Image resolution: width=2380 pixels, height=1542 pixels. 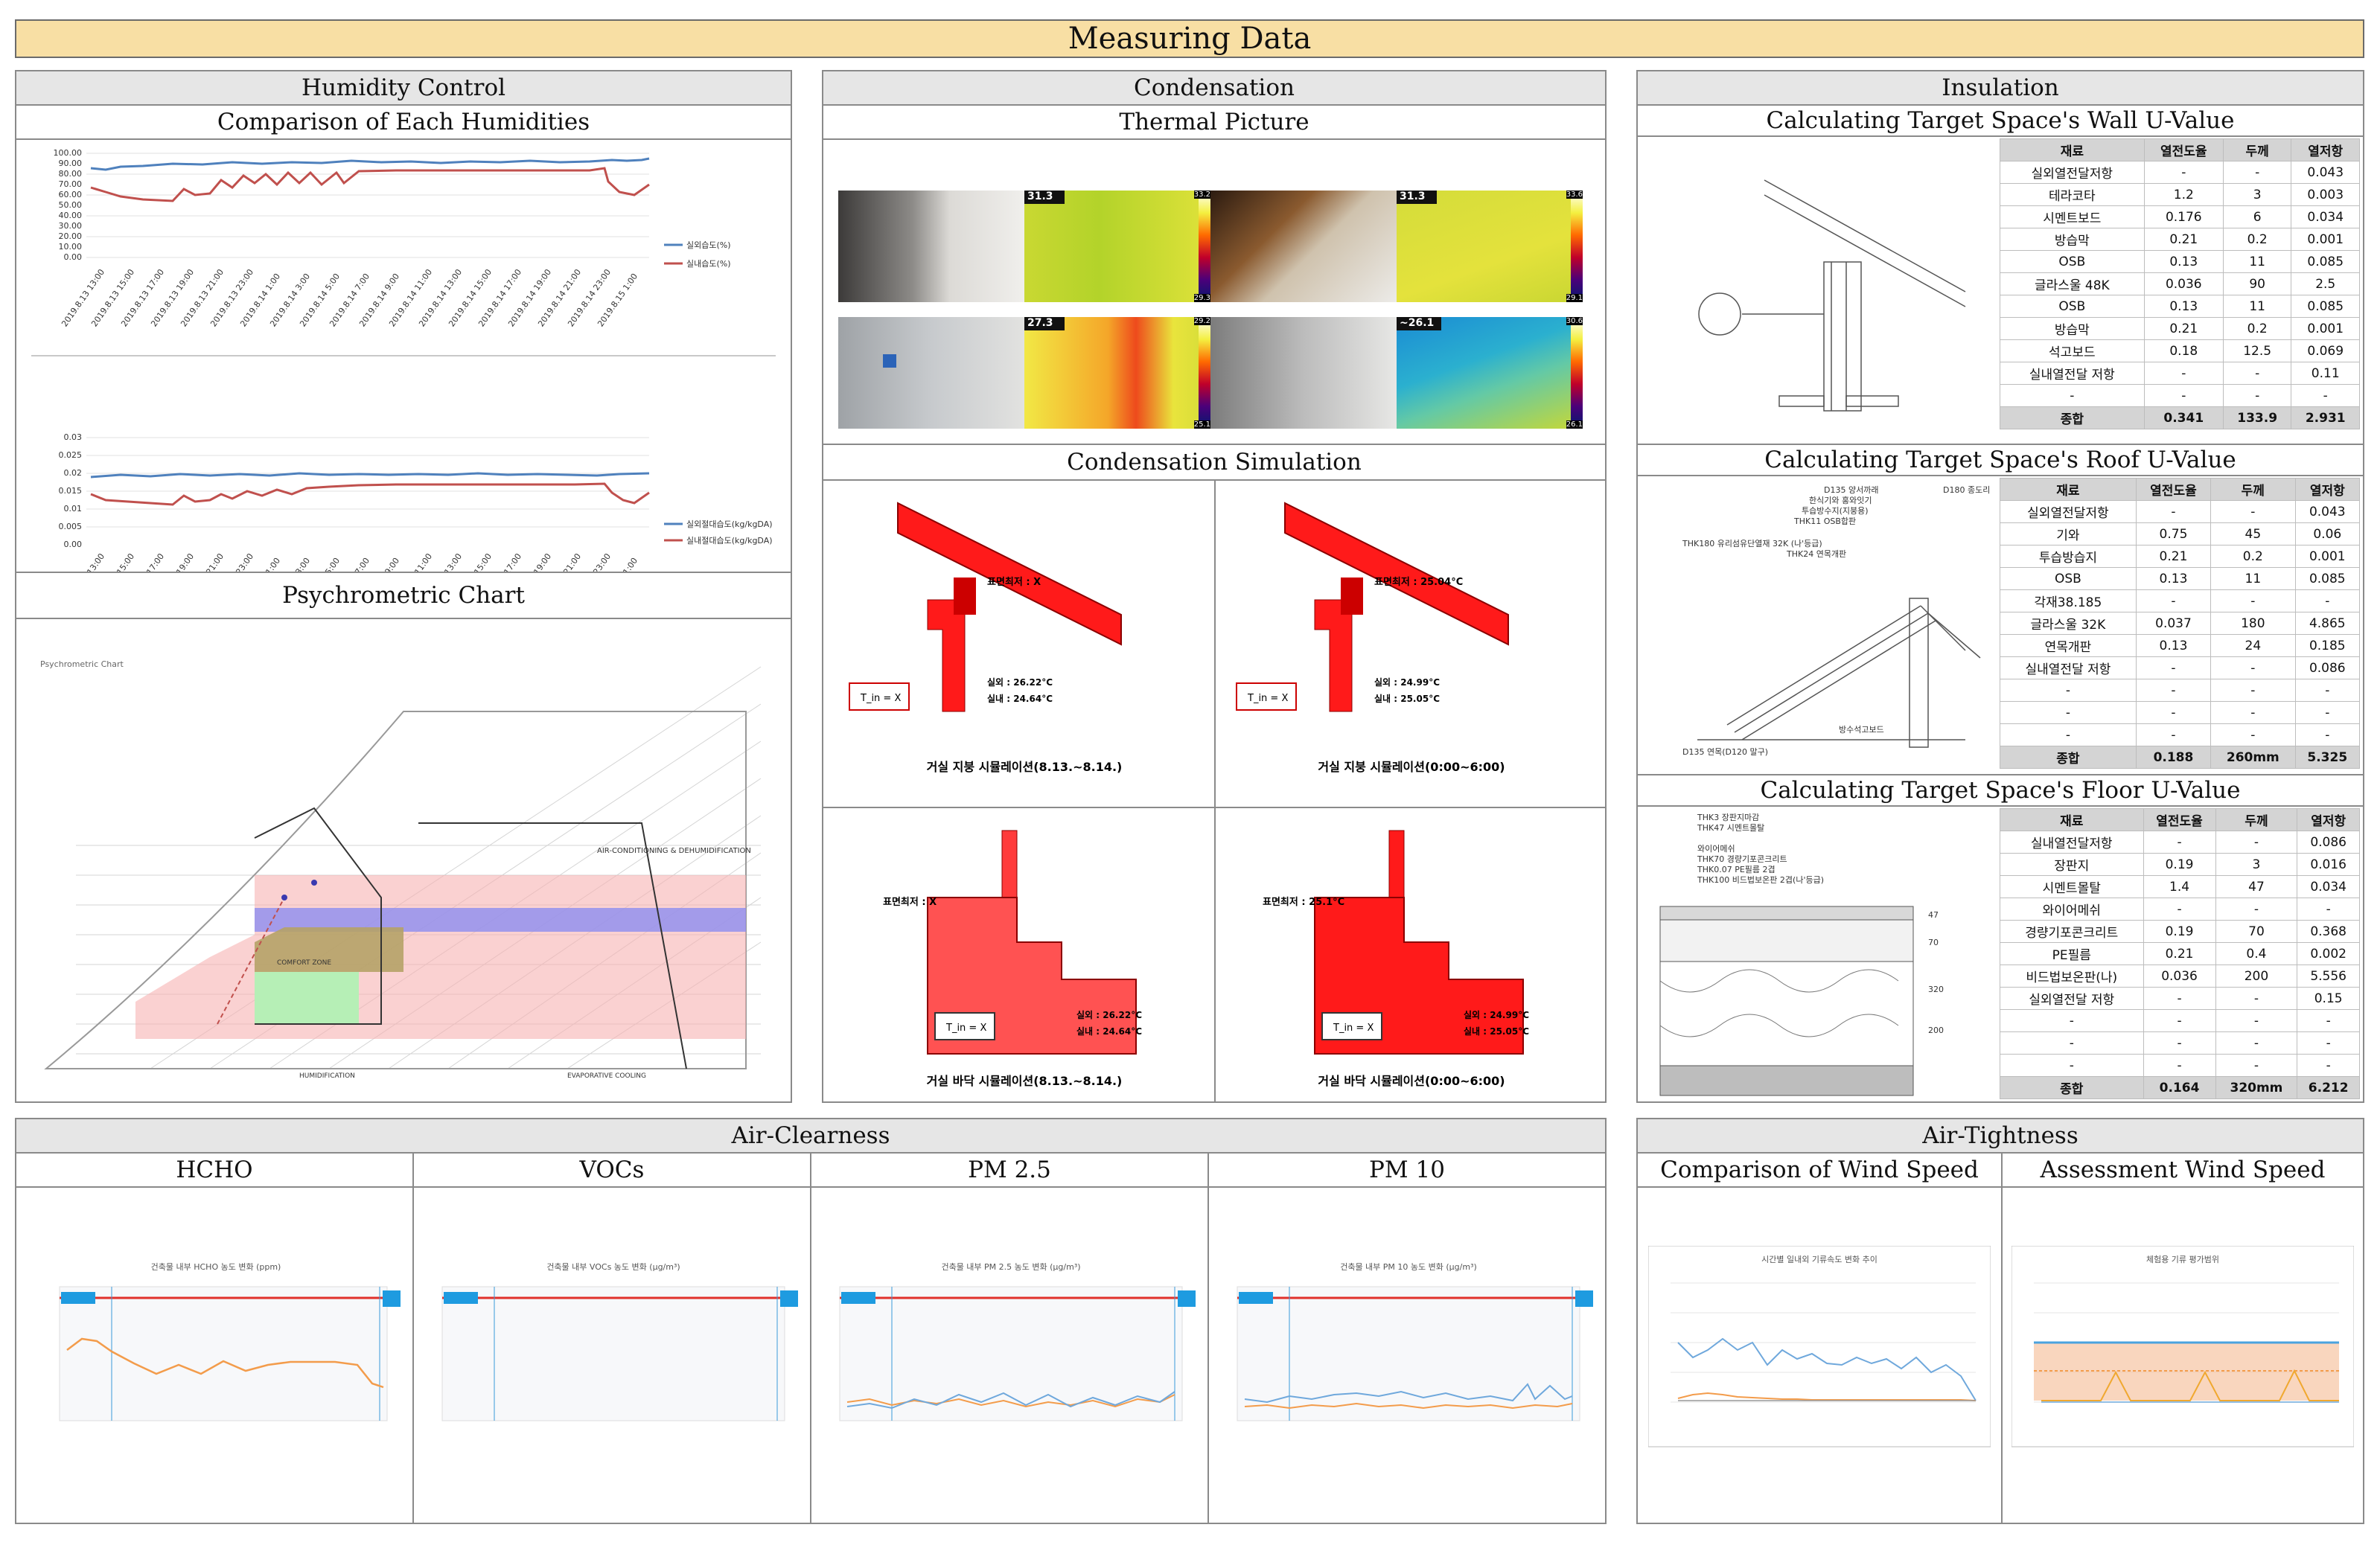 I want to click on table-row: 글라스울 32K 0.037 180 4.865, so click(x=2180, y=623).